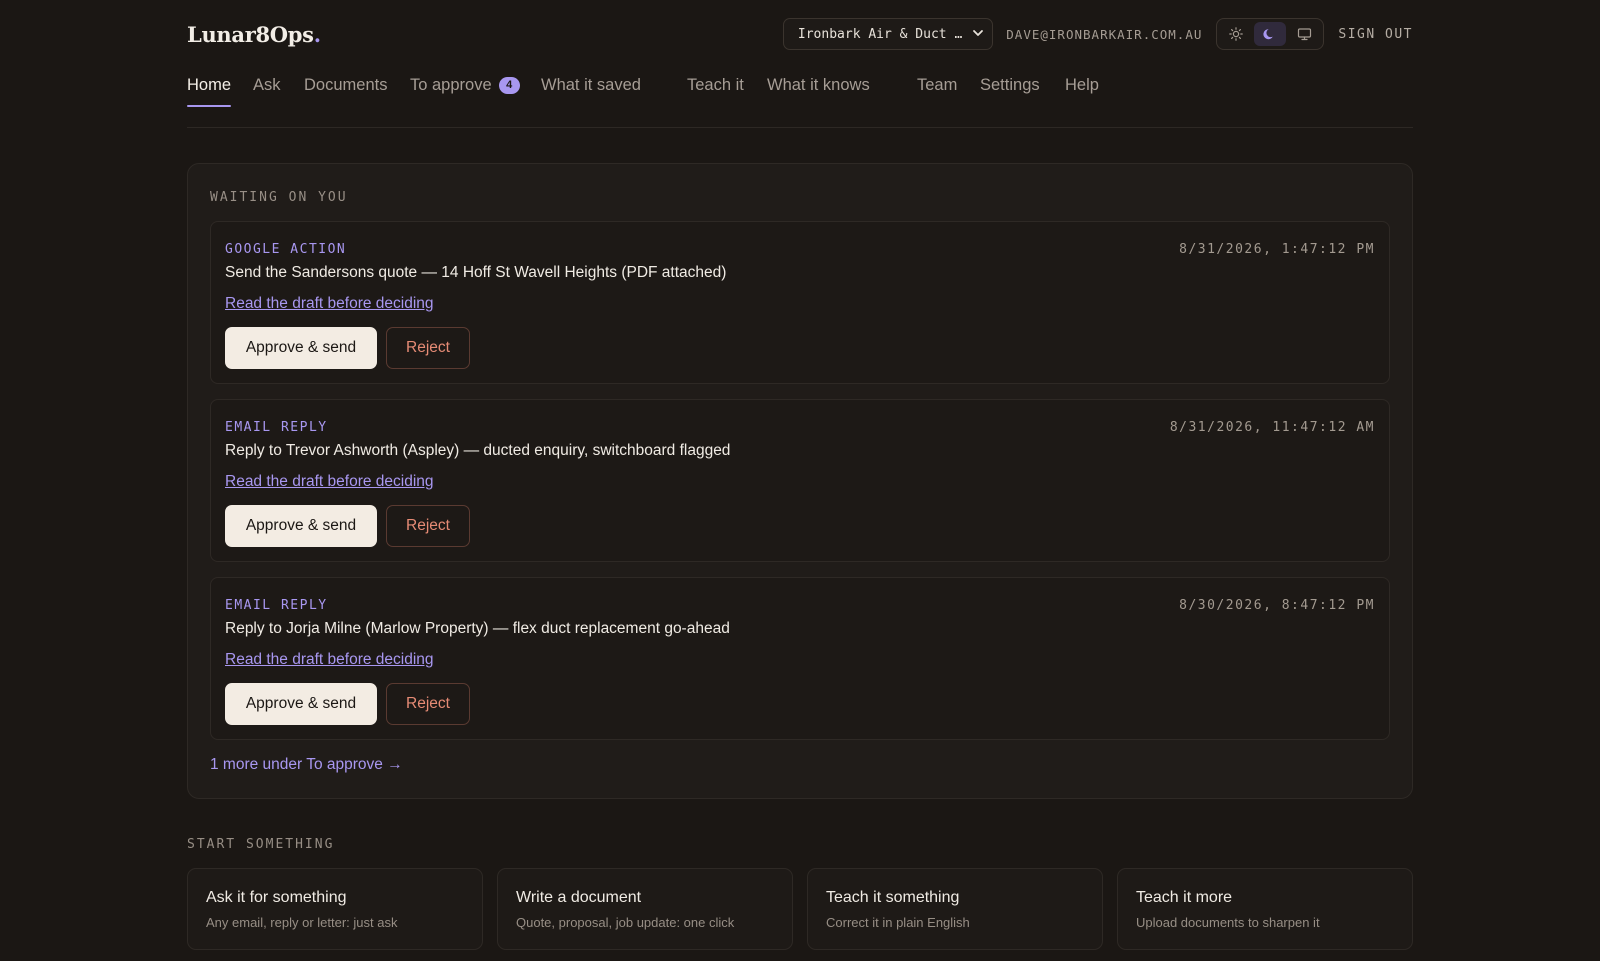  What do you see at coordinates (818, 85) in the screenshot?
I see `nav-what-it-knows: What it knows` at bounding box center [818, 85].